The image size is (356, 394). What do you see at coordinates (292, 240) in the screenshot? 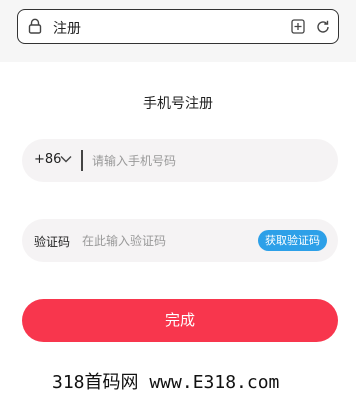
I see `get-code-button: 获取验证码` at bounding box center [292, 240].